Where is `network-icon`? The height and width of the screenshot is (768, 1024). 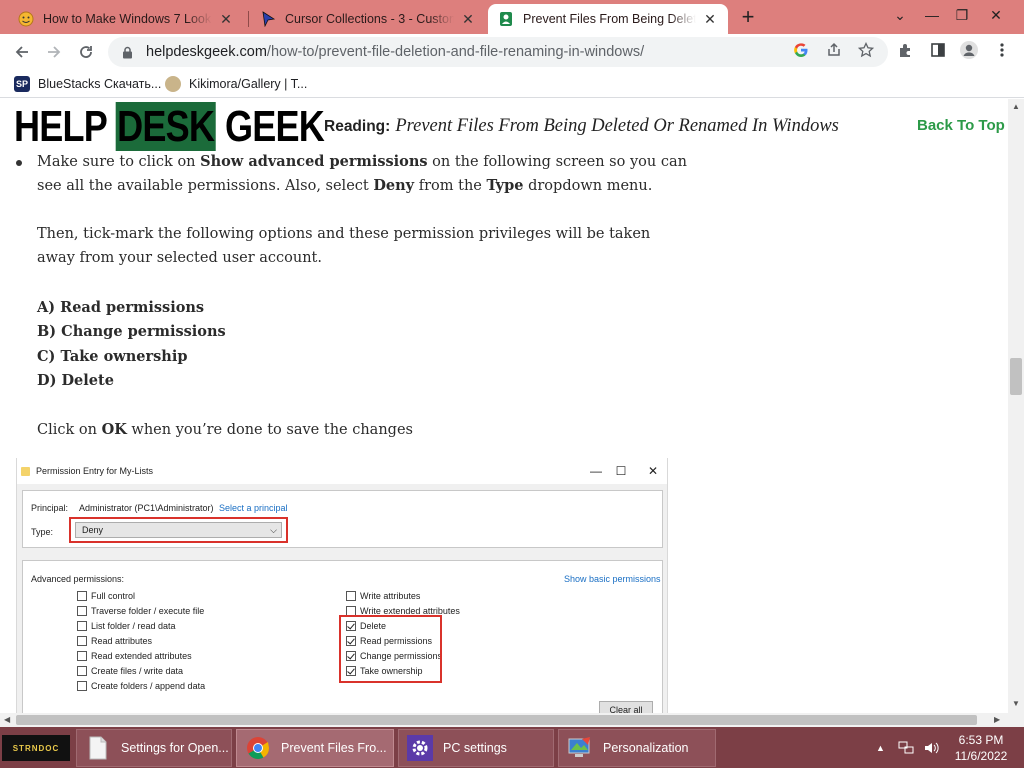
network-icon is located at coordinates (906, 747).